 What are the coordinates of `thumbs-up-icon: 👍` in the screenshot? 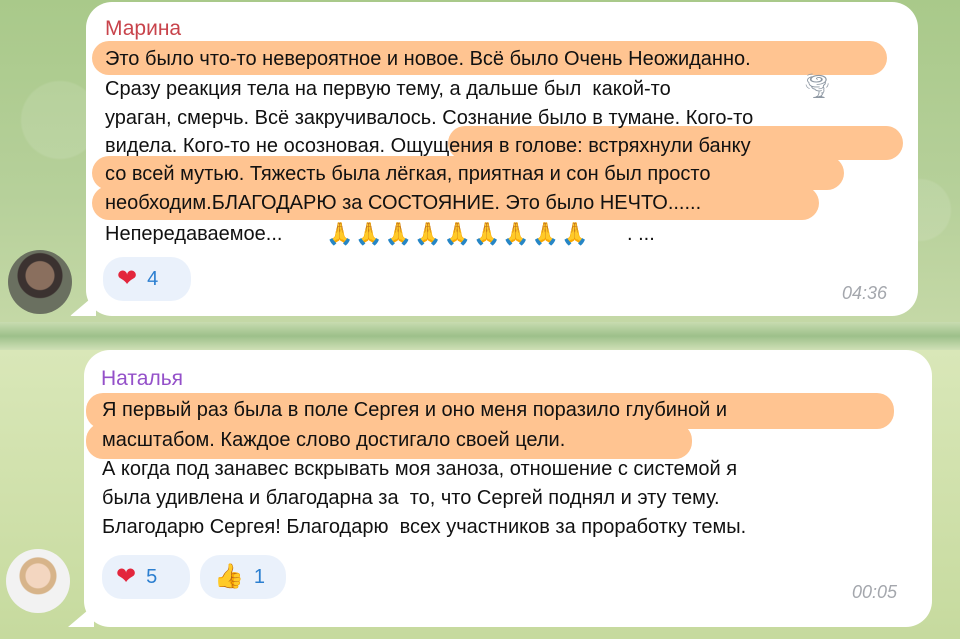 It's located at (229, 576).